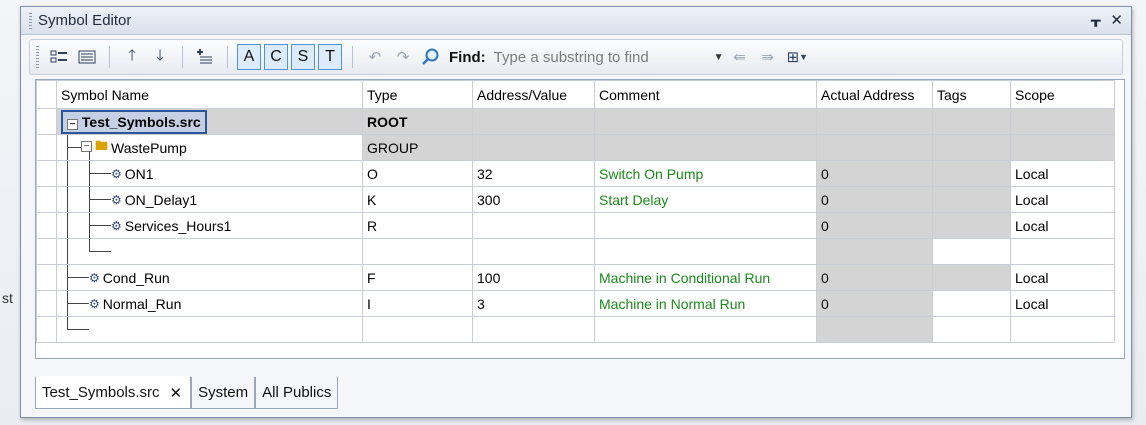 The height and width of the screenshot is (425, 1146). I want to click on type-cell: O, so click(417, 173).